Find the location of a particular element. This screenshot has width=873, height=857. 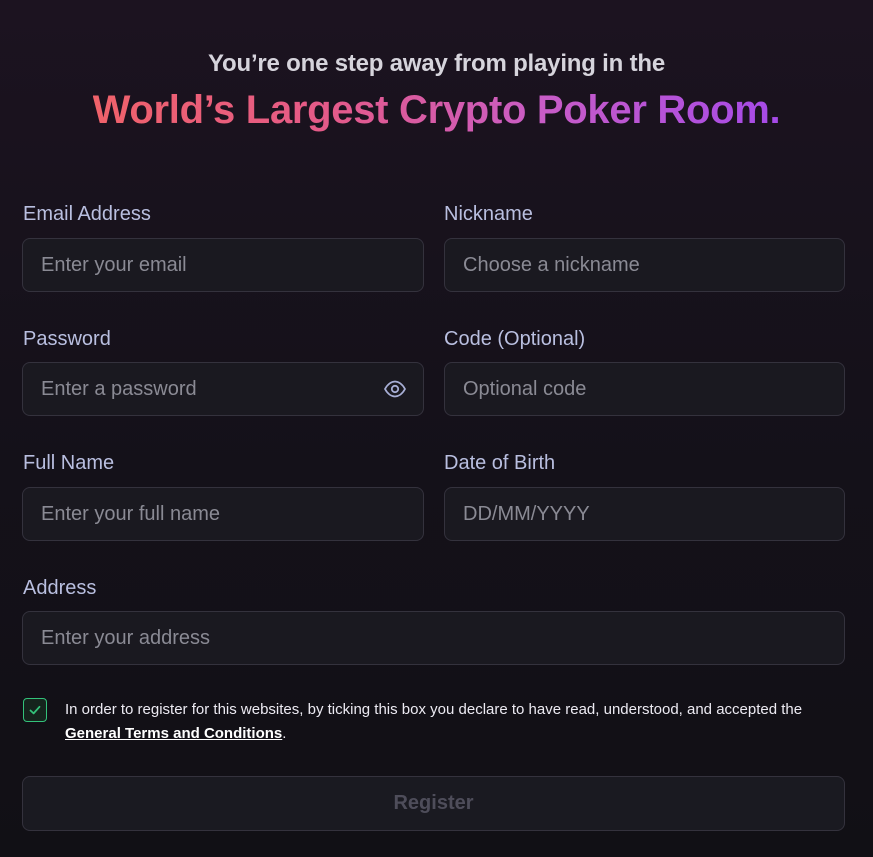

nickname-field is located at coordinates (644, 265).